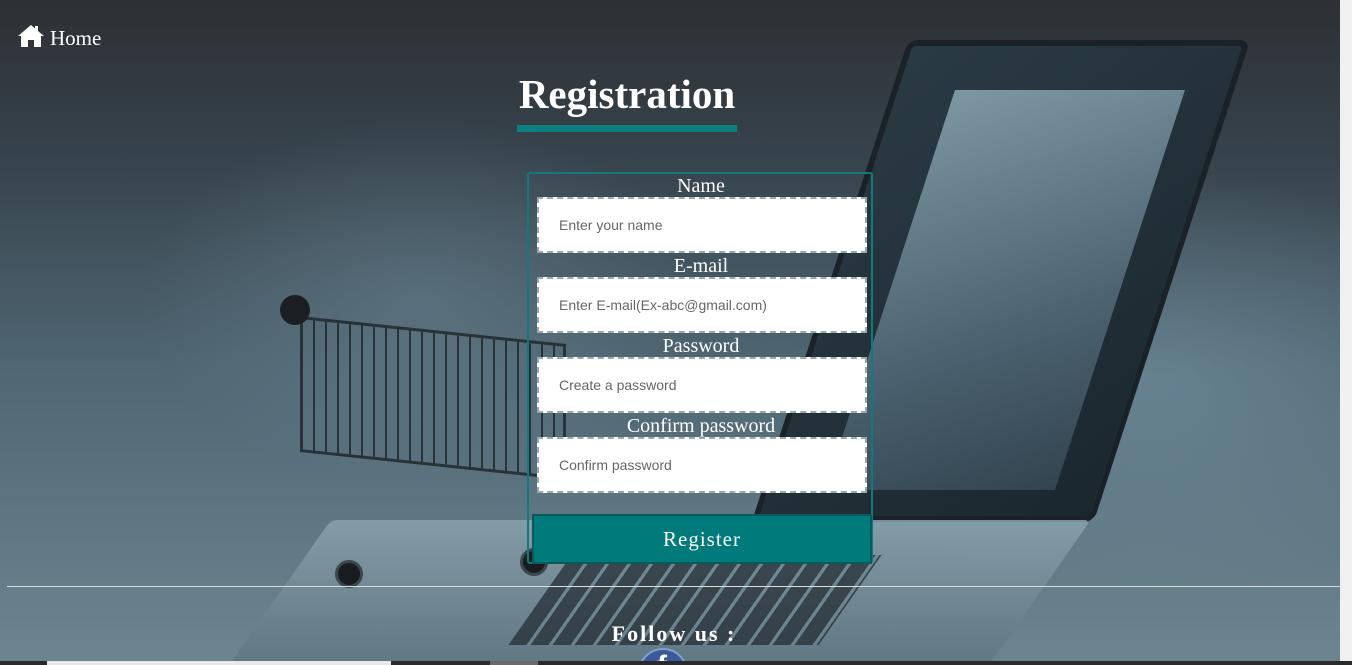 This screenshot has width=1352, height=665. What do you see at coordinates (702, 539) in the screenshot?
I see `register-button: Register` at bounding box center [702, 539].